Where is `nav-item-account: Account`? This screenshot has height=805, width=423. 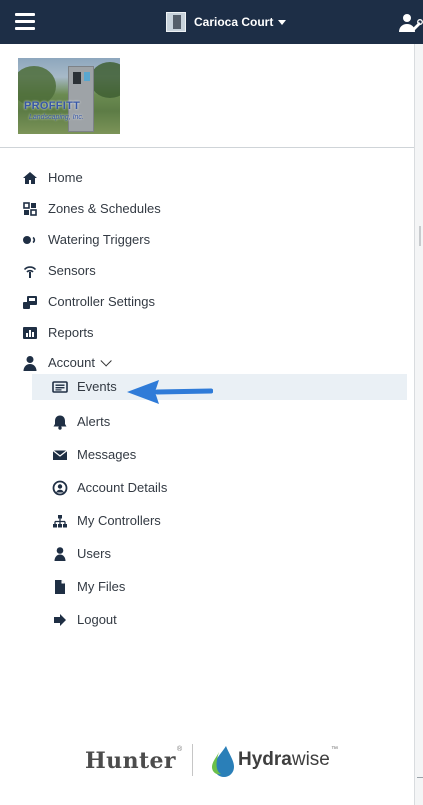 nav-item-account: Account is located at coordinates (207, 363).